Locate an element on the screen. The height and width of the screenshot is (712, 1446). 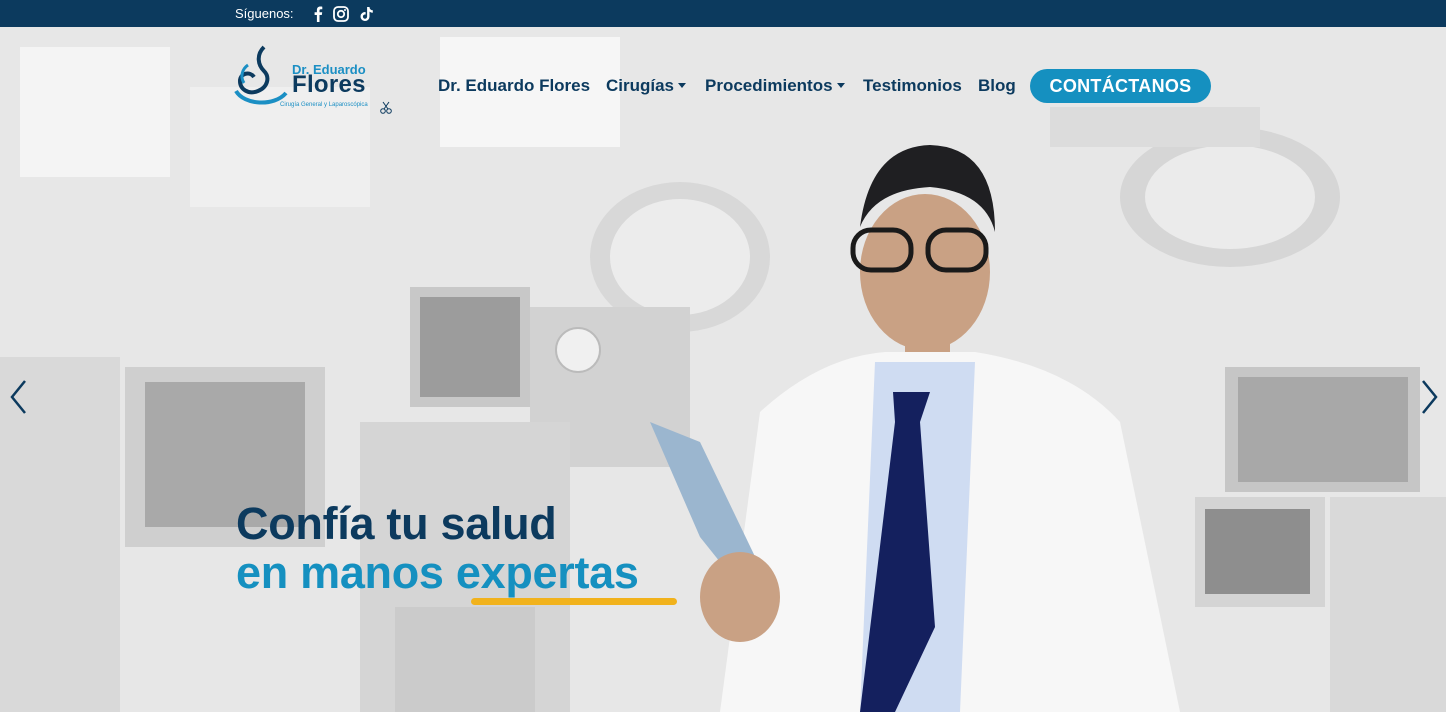
hero-headline-emphasis: expertas is located at coordinates (547, 572).